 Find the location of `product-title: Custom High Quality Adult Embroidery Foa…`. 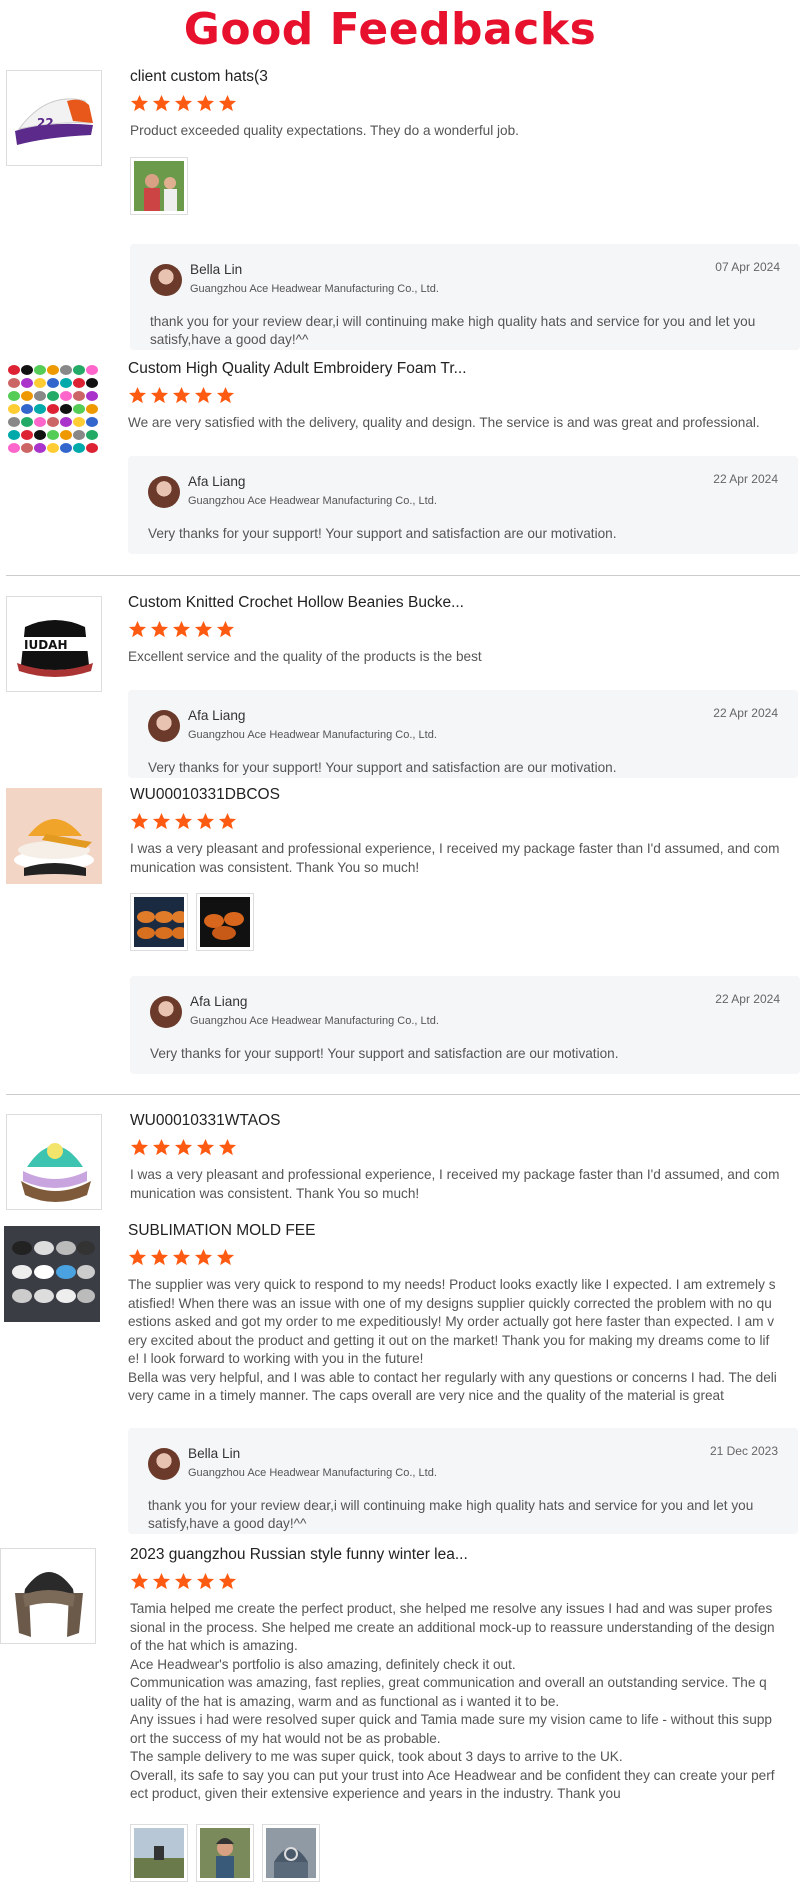

product-title: Custom High Quality Adult Embroidery Foa… is located at coordinates (461, 369).